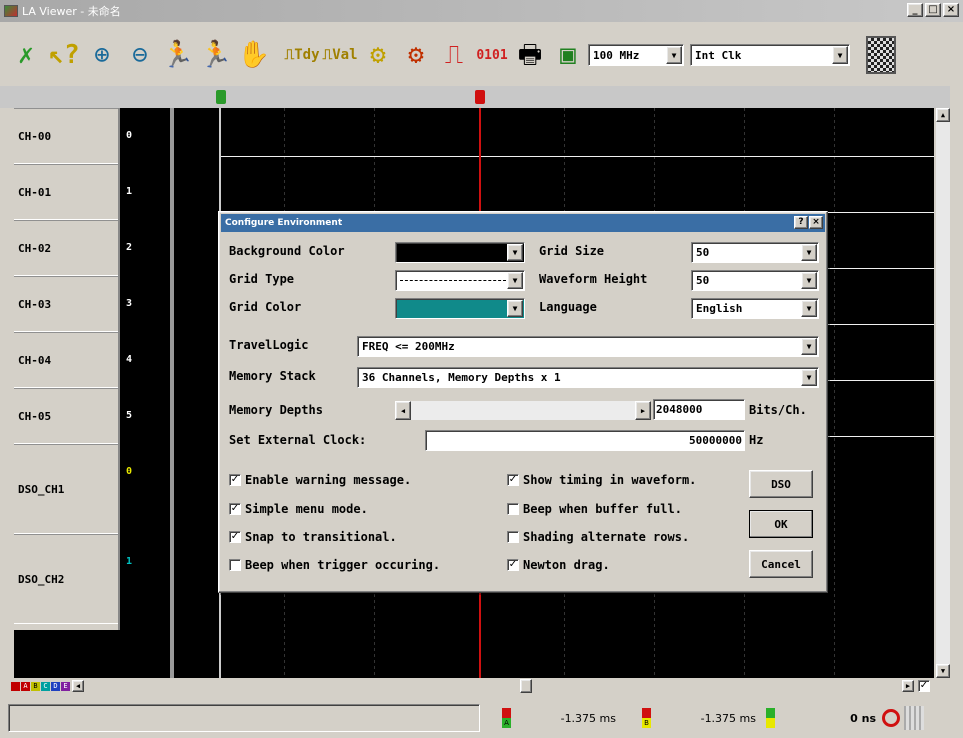 The image size is (963, 738). I want to click on run-repeat-icon: 🏃, so click(216, 55).